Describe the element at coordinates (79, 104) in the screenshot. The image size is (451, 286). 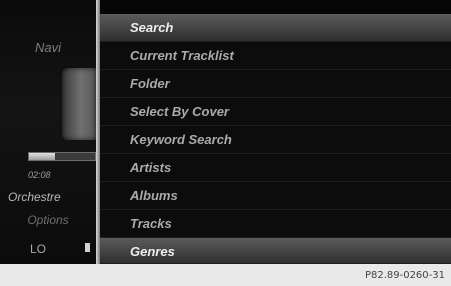
I see `album-cover-image` at that location.